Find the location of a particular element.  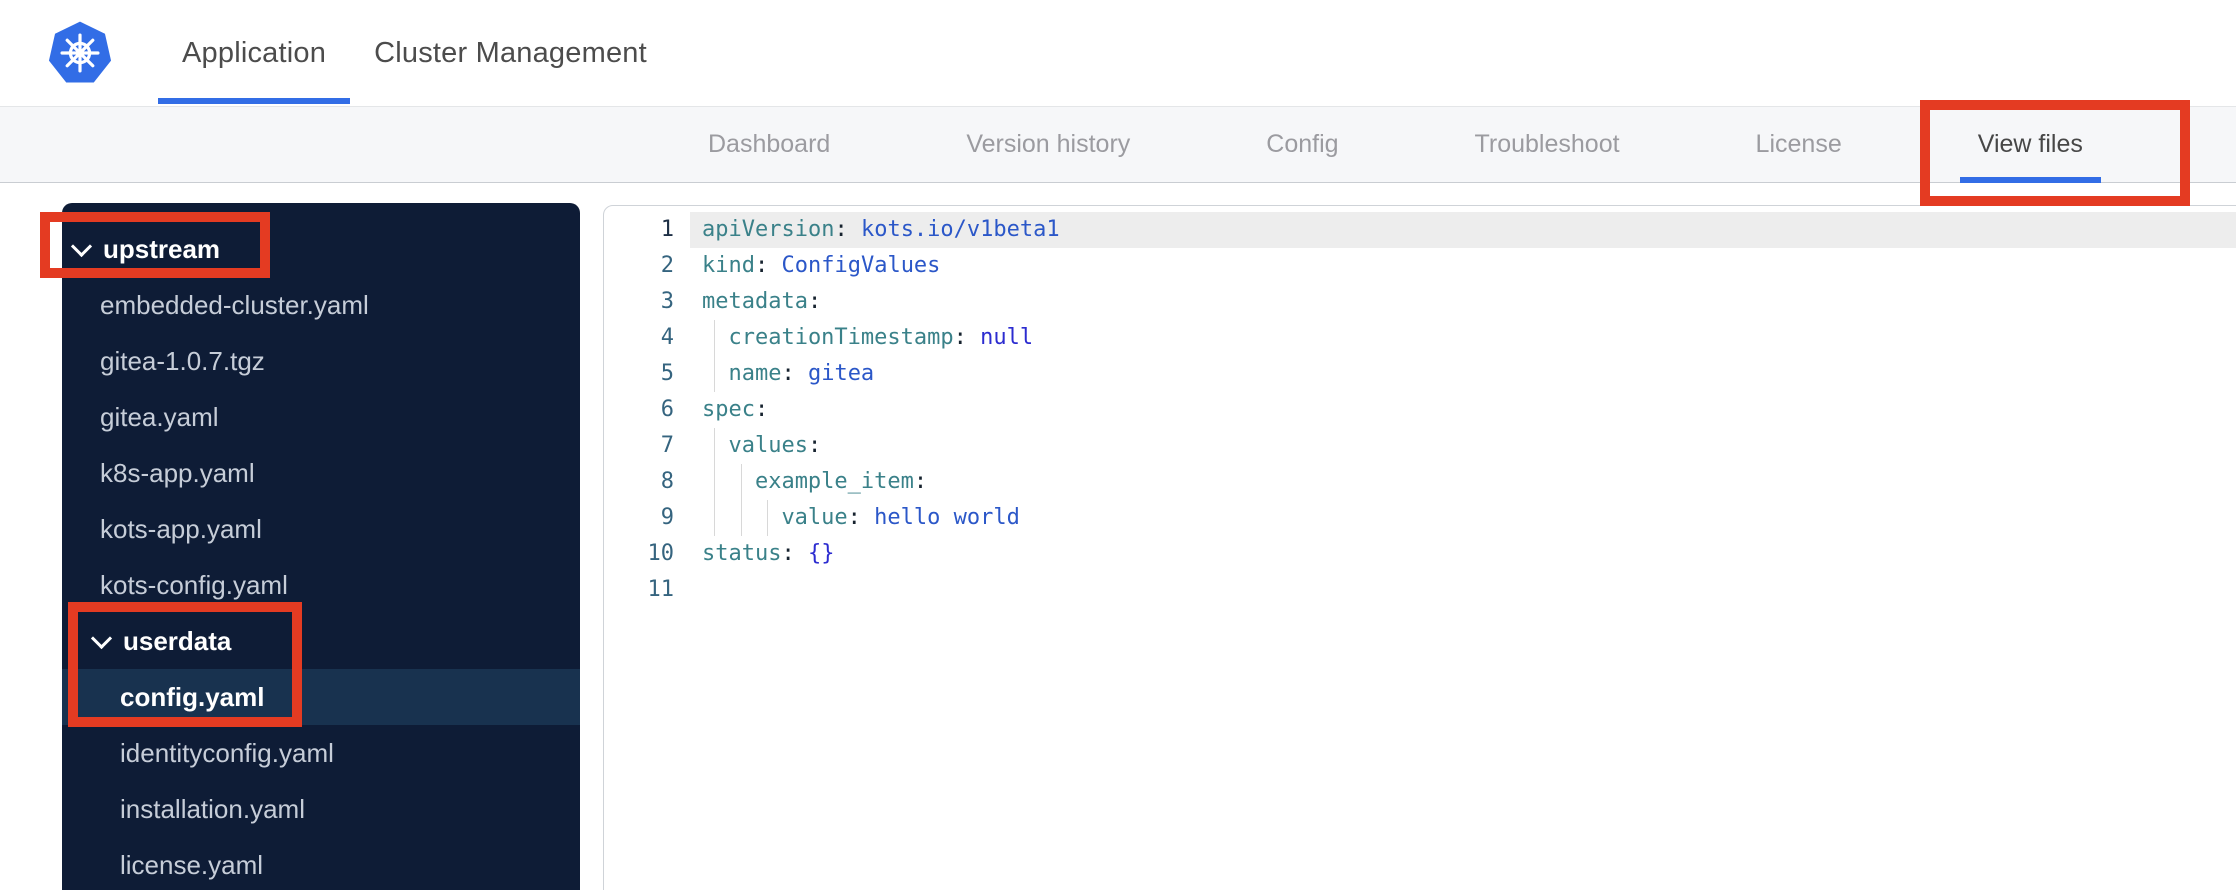

tree-file-gitea-1-0-7-tgz: gitea-1.0.7.tgz is located at coordinates (321, 361).